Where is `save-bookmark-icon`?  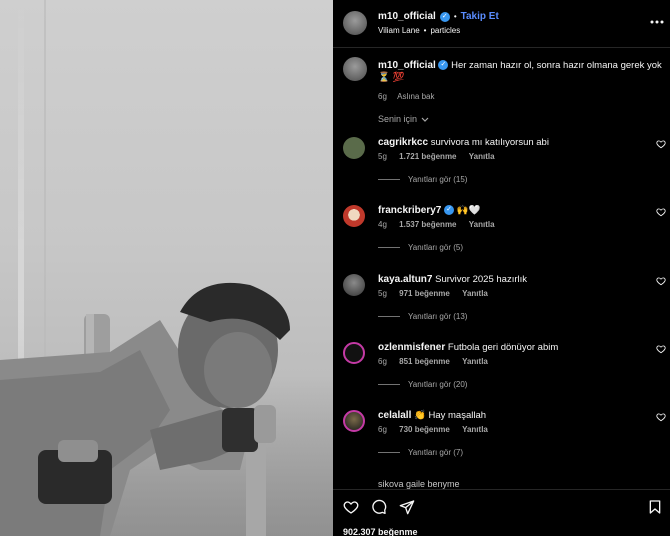
save-bookmark-icon is located at coordinates (655, 507).